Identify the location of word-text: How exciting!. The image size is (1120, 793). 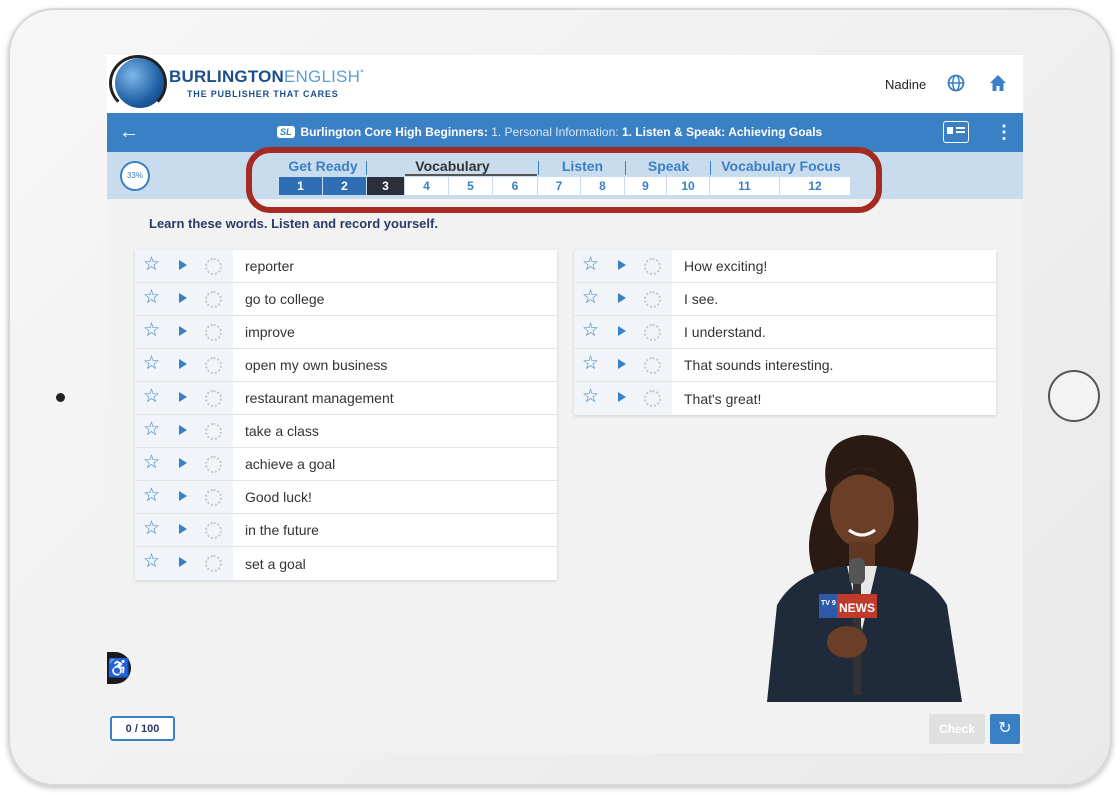
(726, 266).